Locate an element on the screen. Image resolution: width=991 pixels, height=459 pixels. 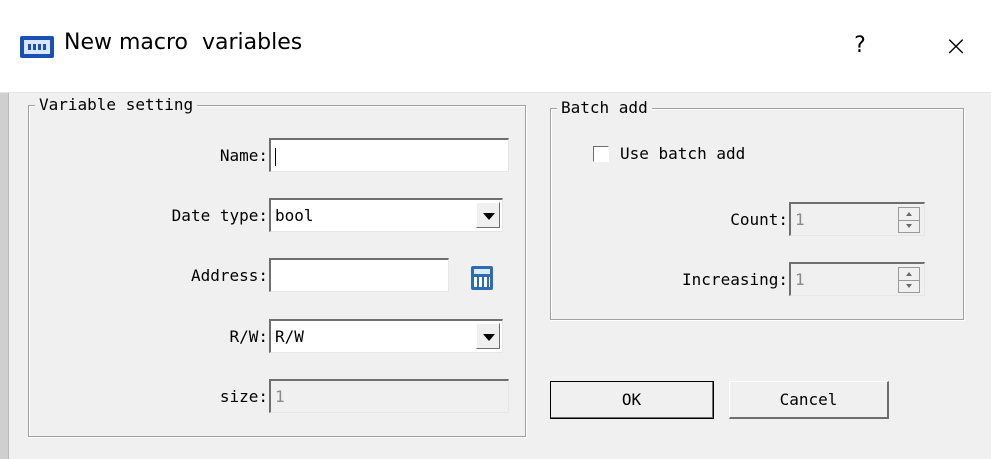
count-stepper: 1 is located at coordinates (857, 219).